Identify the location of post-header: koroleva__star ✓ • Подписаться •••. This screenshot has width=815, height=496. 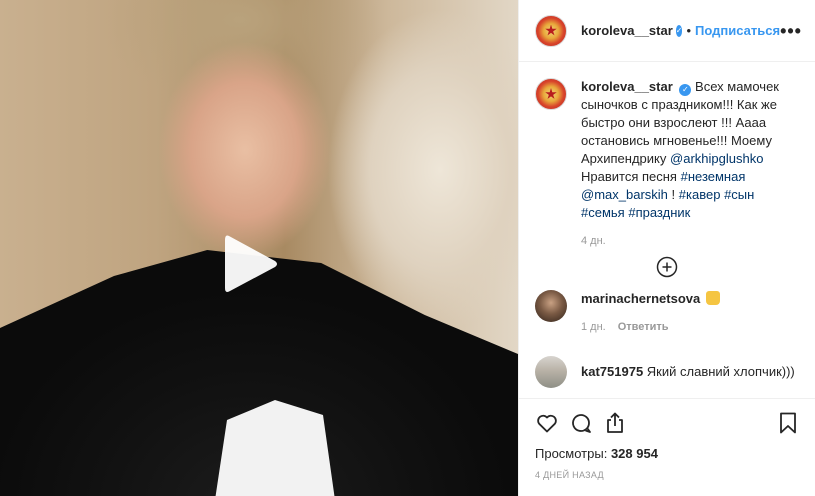
(667, 31).